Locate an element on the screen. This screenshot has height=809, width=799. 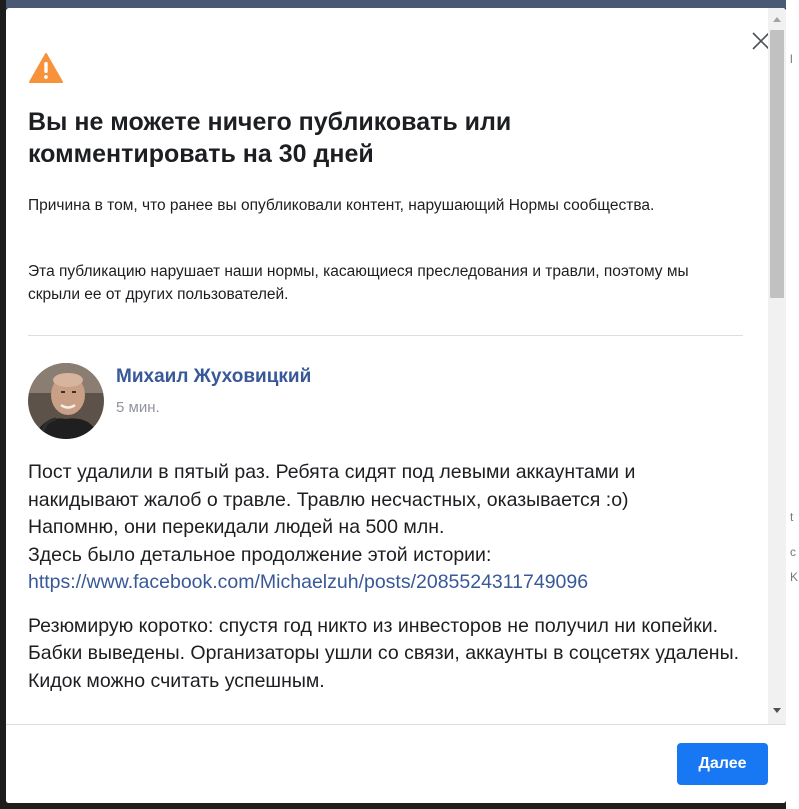
background-page-right is located at coordinates (792, 404).